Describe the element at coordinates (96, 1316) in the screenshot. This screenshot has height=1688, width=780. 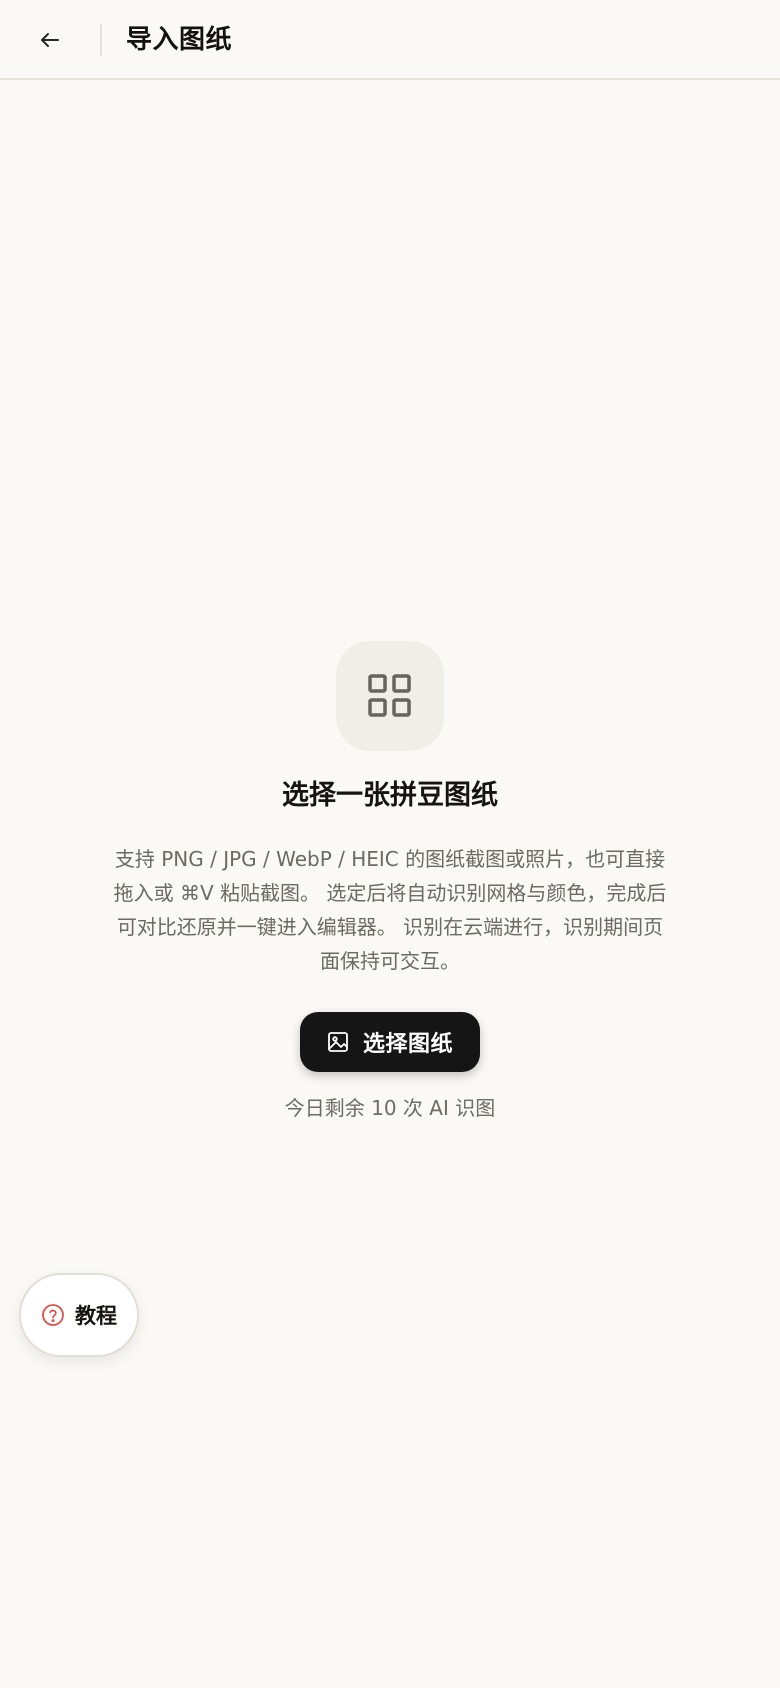
I see `tutorial-label: 教程` at that location.